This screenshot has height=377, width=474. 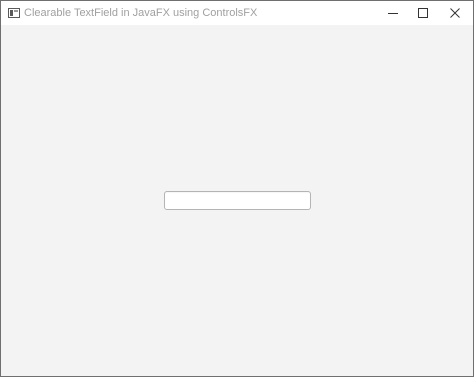 I want to click on clearable-text-field, so click(x=237, y=200).